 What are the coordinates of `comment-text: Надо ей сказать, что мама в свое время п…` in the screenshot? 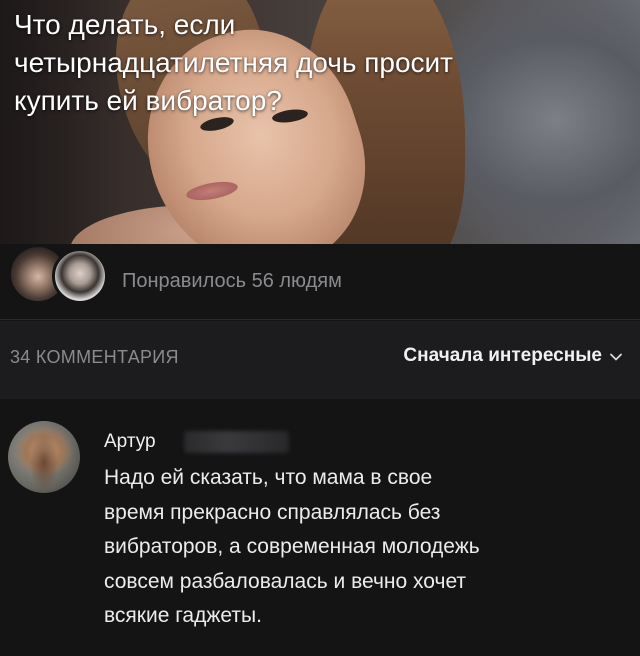 It's located at (292, 546).